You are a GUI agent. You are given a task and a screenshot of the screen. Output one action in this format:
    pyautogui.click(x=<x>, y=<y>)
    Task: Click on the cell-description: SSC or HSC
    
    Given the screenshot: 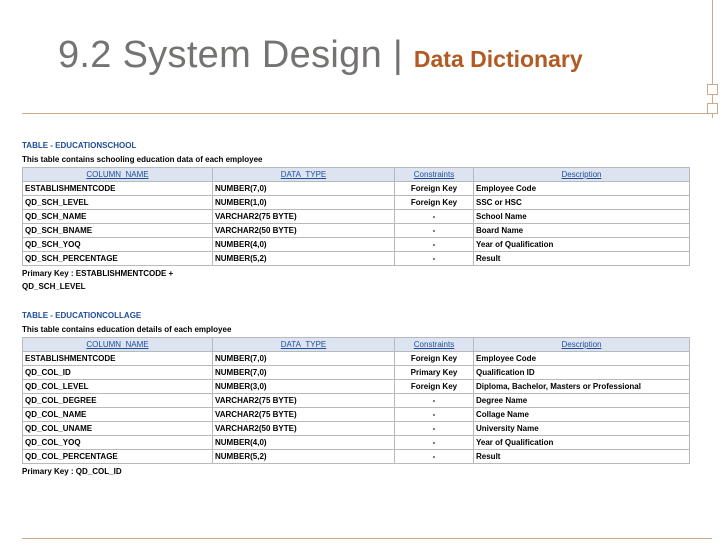 What is the action you would take?
    pyautogui.click(x=581, y=202)
    